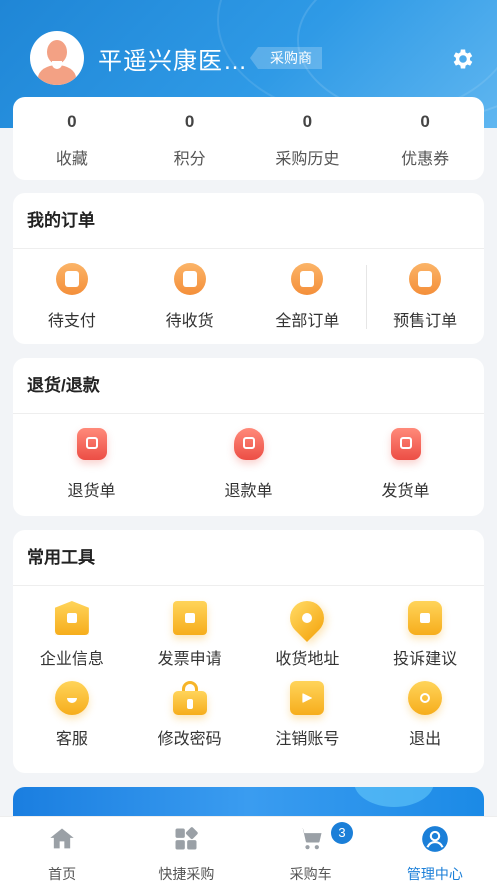 This screenshot has height=883, width=497. Describe the element at coordinates (405, 464) in the screenshot. I see `refund-delivery-order: 发货单` at that location.